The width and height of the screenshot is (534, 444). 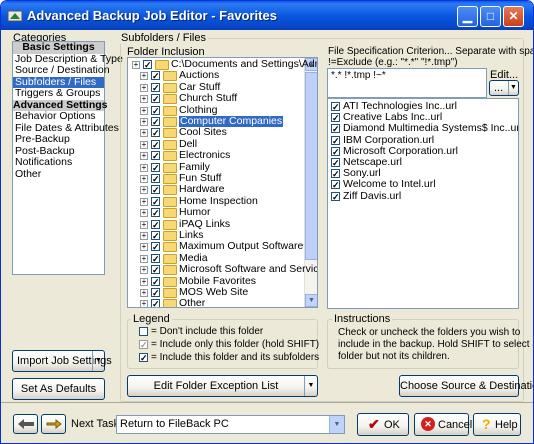 I want to click on folder-tree-item: + ✓ iPAQ Links, so click(x=215, y=224).